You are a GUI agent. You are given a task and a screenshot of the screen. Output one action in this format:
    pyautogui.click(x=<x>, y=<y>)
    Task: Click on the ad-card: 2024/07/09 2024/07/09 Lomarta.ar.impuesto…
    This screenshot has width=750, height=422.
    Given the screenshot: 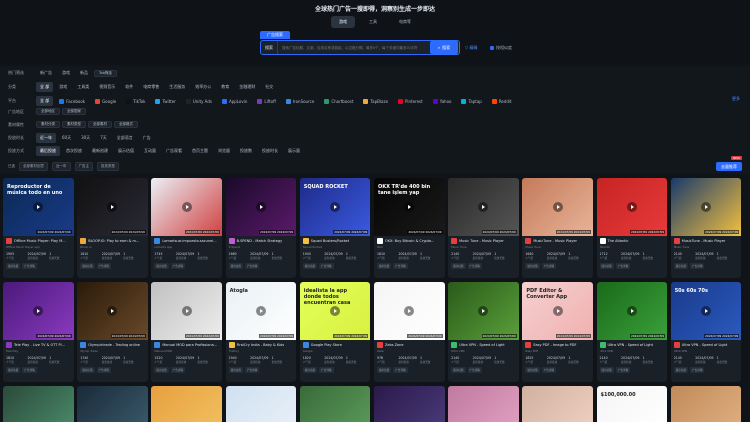 What is the action you would take?
    pyautogui.click(x=186, y=228)
    